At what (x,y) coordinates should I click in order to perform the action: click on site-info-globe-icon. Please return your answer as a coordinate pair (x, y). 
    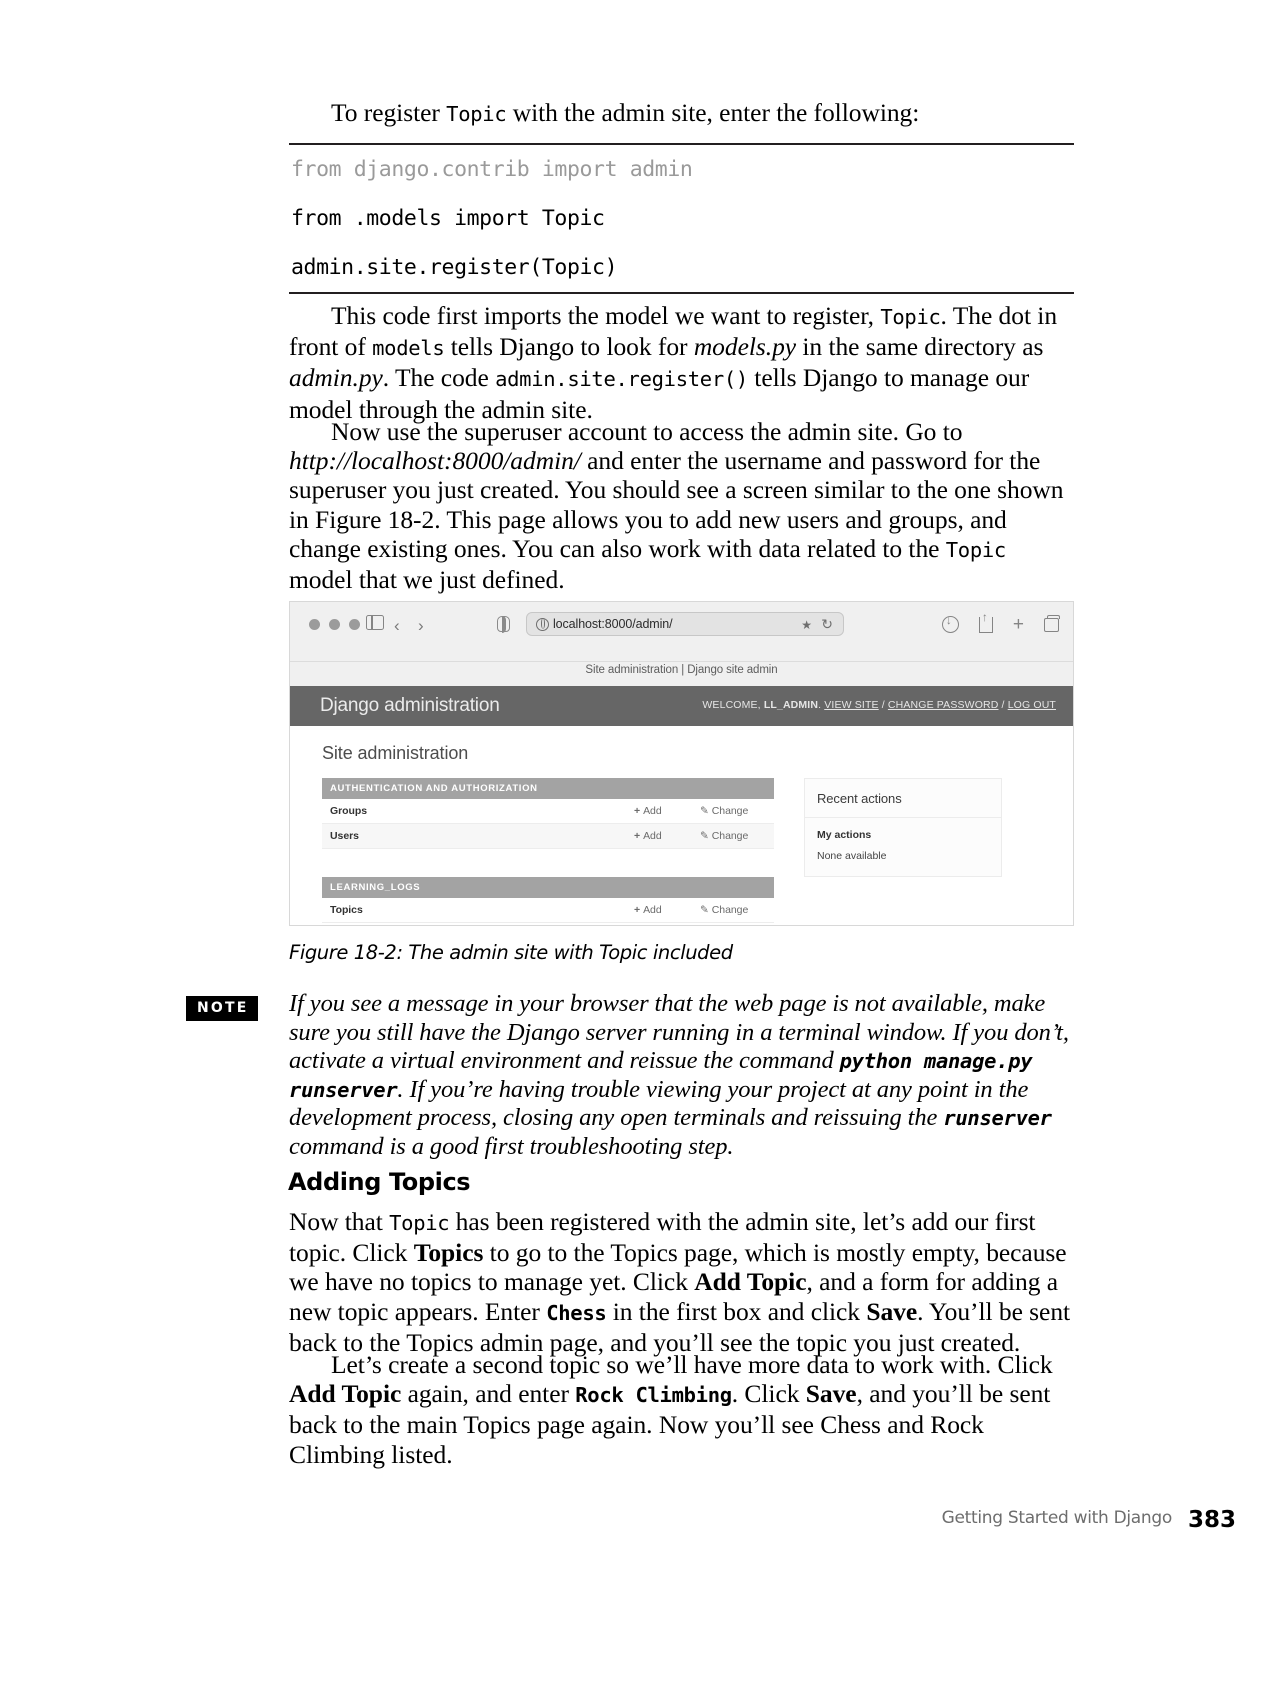
    Looking at the image, I should click on (542, 624).